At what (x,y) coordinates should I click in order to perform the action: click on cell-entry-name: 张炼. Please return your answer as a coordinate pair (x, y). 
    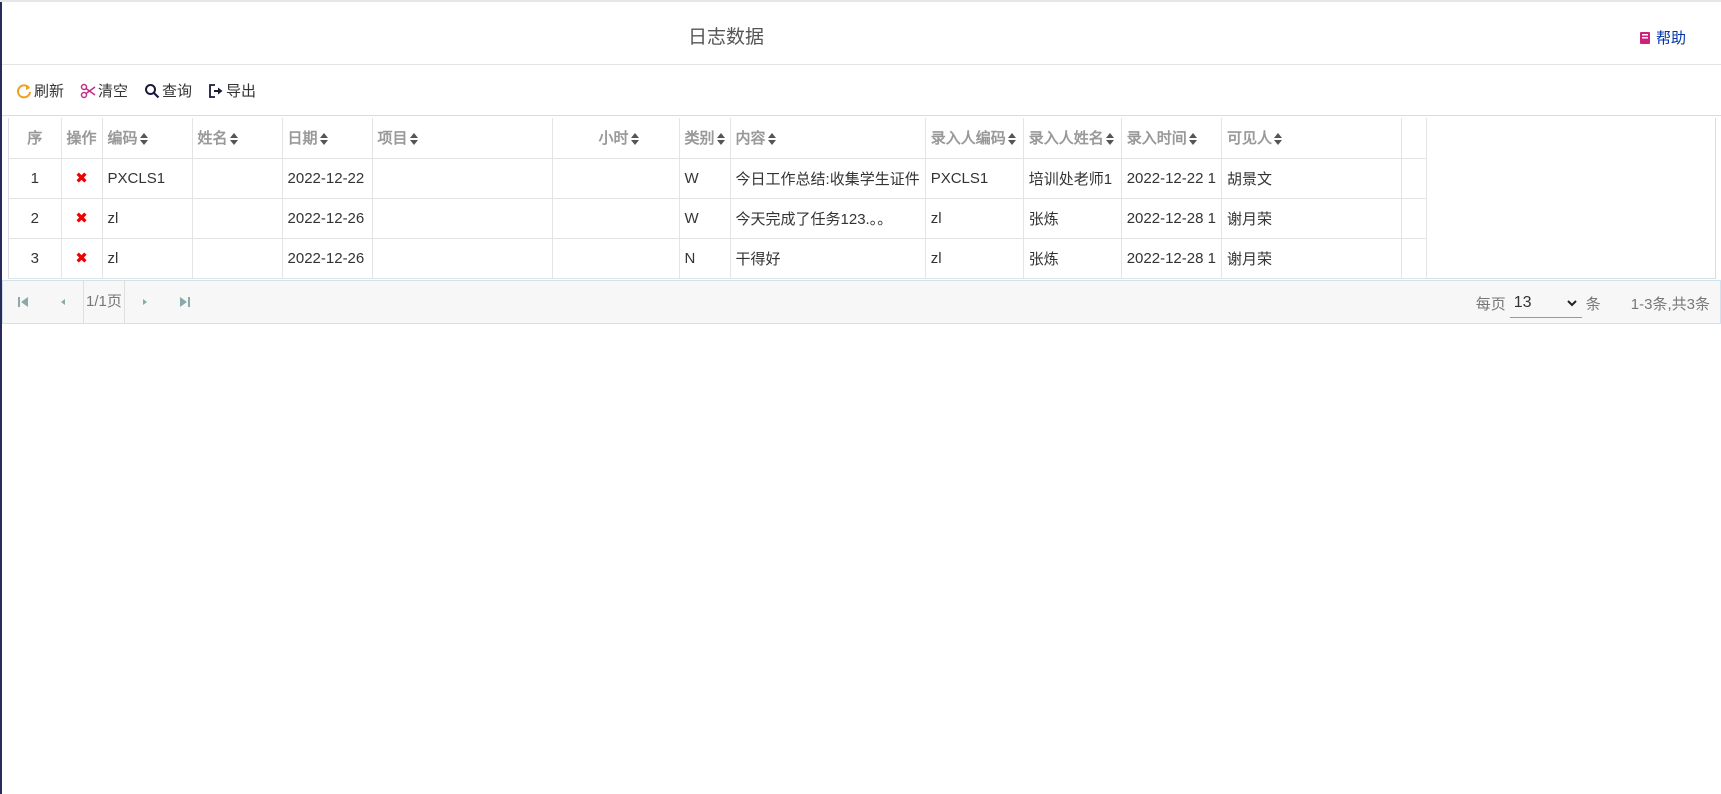
    Looking at the image, I should click on (1072, 218).